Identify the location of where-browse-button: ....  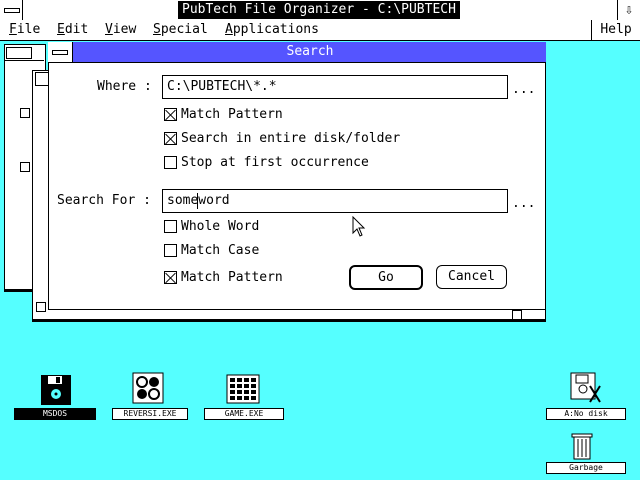
(523, 90).